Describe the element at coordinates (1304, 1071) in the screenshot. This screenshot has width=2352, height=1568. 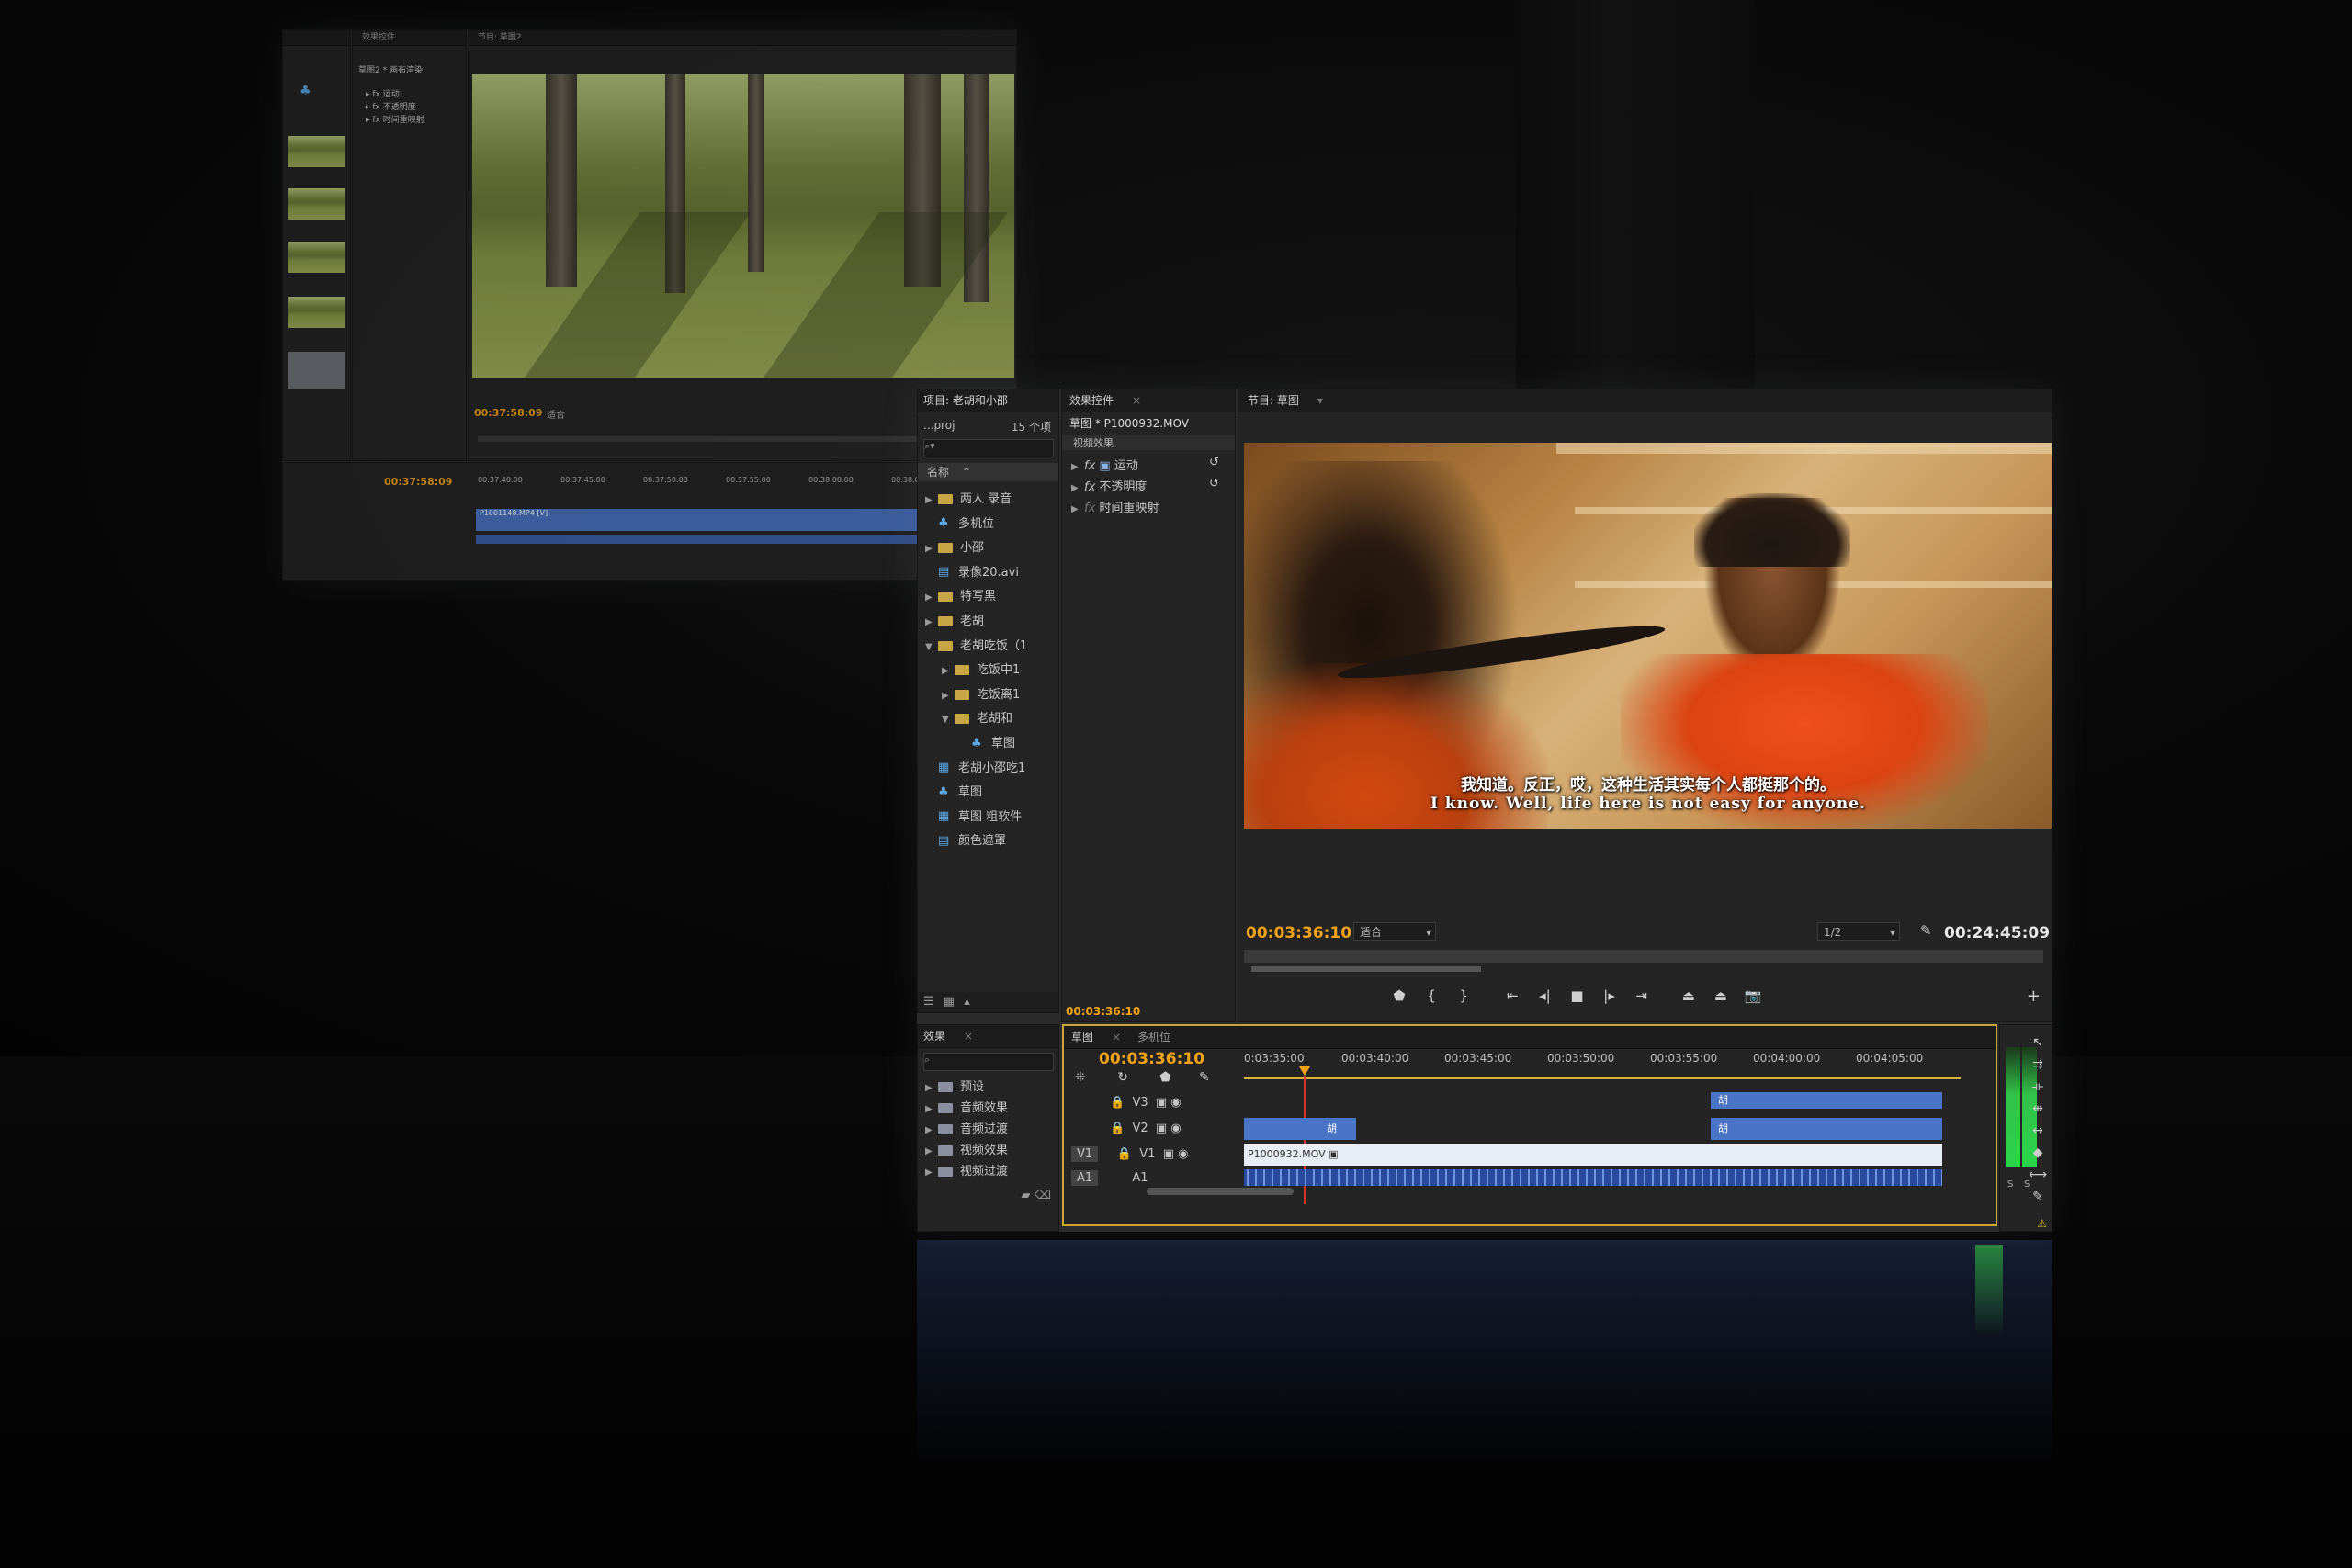
I see `playhead-handle` at that location.